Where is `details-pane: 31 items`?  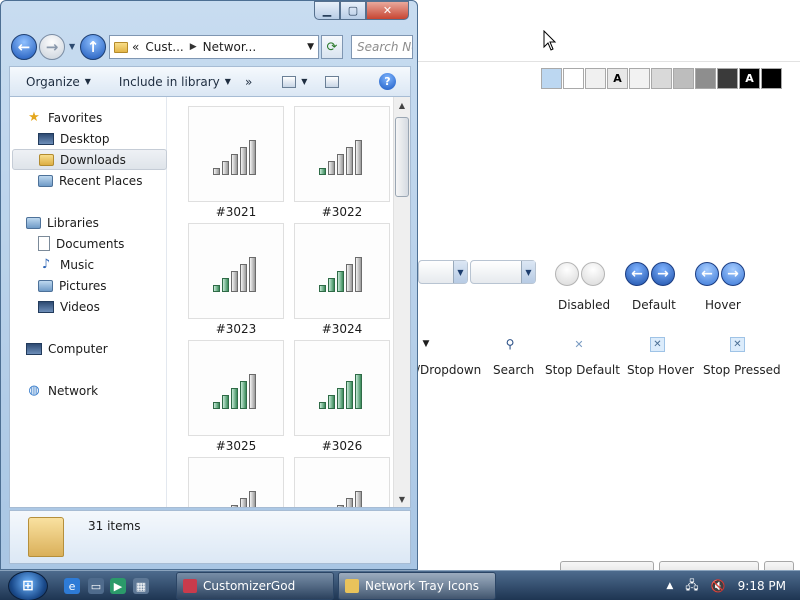 details-pane: 31 items is located at coordinates (210, 537).